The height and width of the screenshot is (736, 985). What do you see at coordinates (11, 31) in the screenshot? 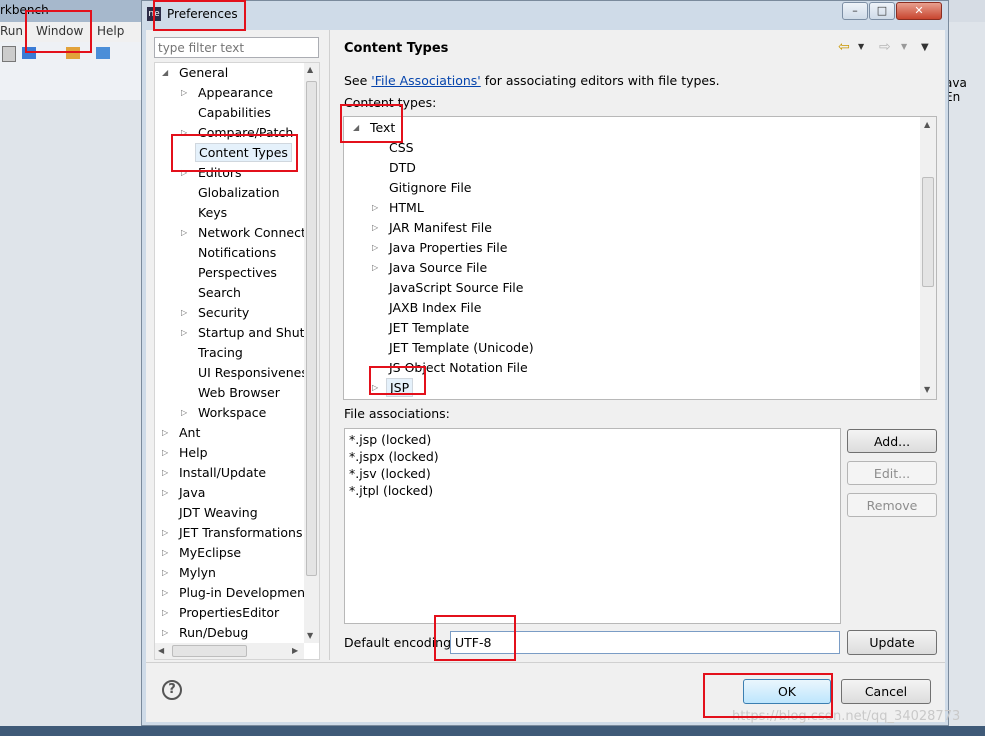
I see `menu-run: Run` at bounding box center [11, 31].